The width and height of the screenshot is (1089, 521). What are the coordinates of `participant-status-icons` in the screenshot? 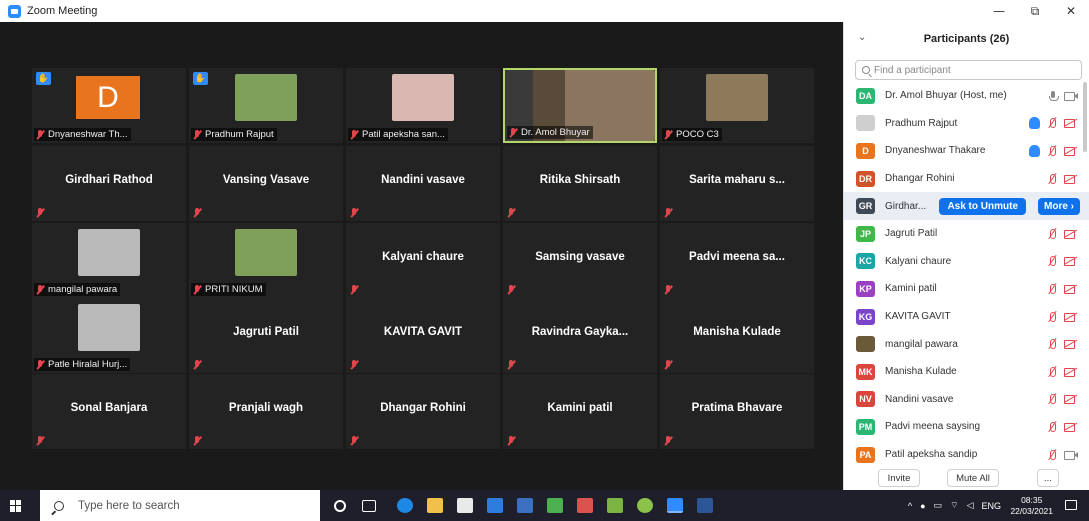 It's located at (1062, 400).